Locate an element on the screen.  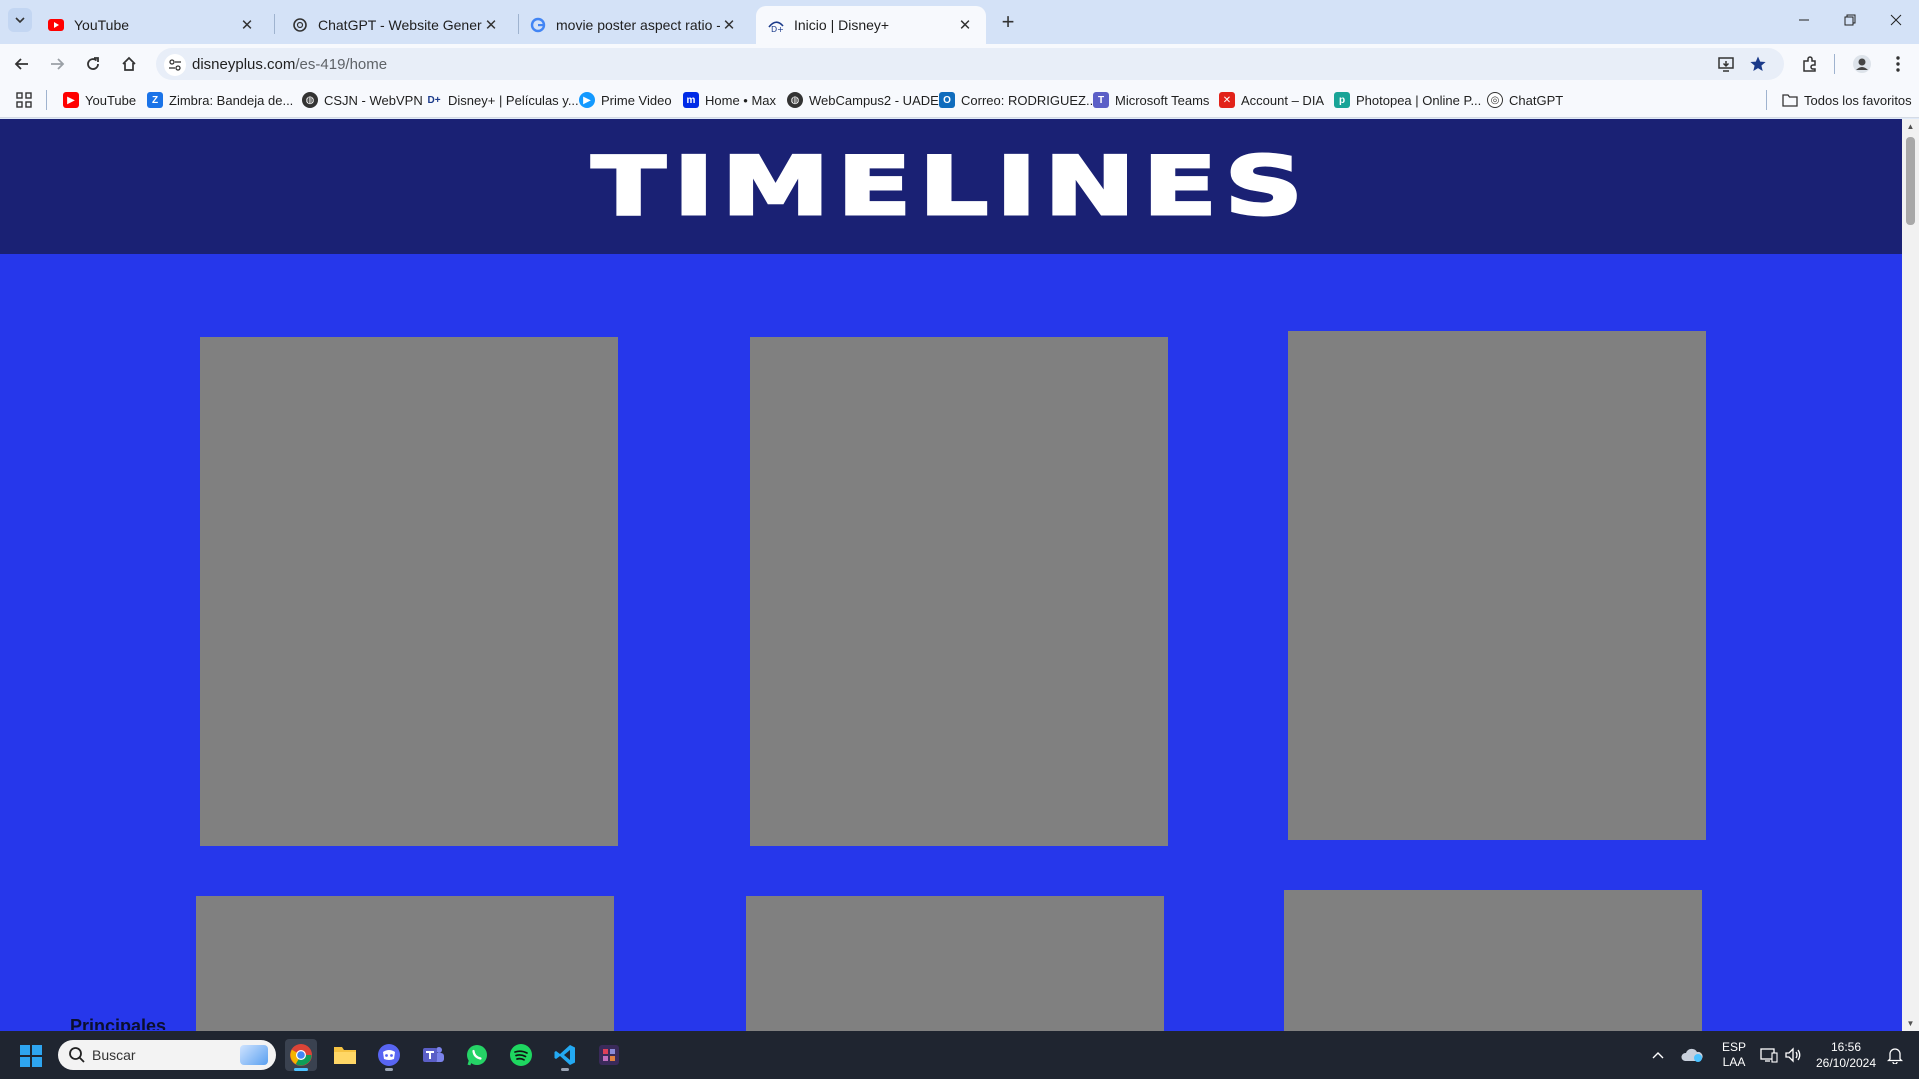
bookmark-label: Prime Video is located at coordinates (636, 100).